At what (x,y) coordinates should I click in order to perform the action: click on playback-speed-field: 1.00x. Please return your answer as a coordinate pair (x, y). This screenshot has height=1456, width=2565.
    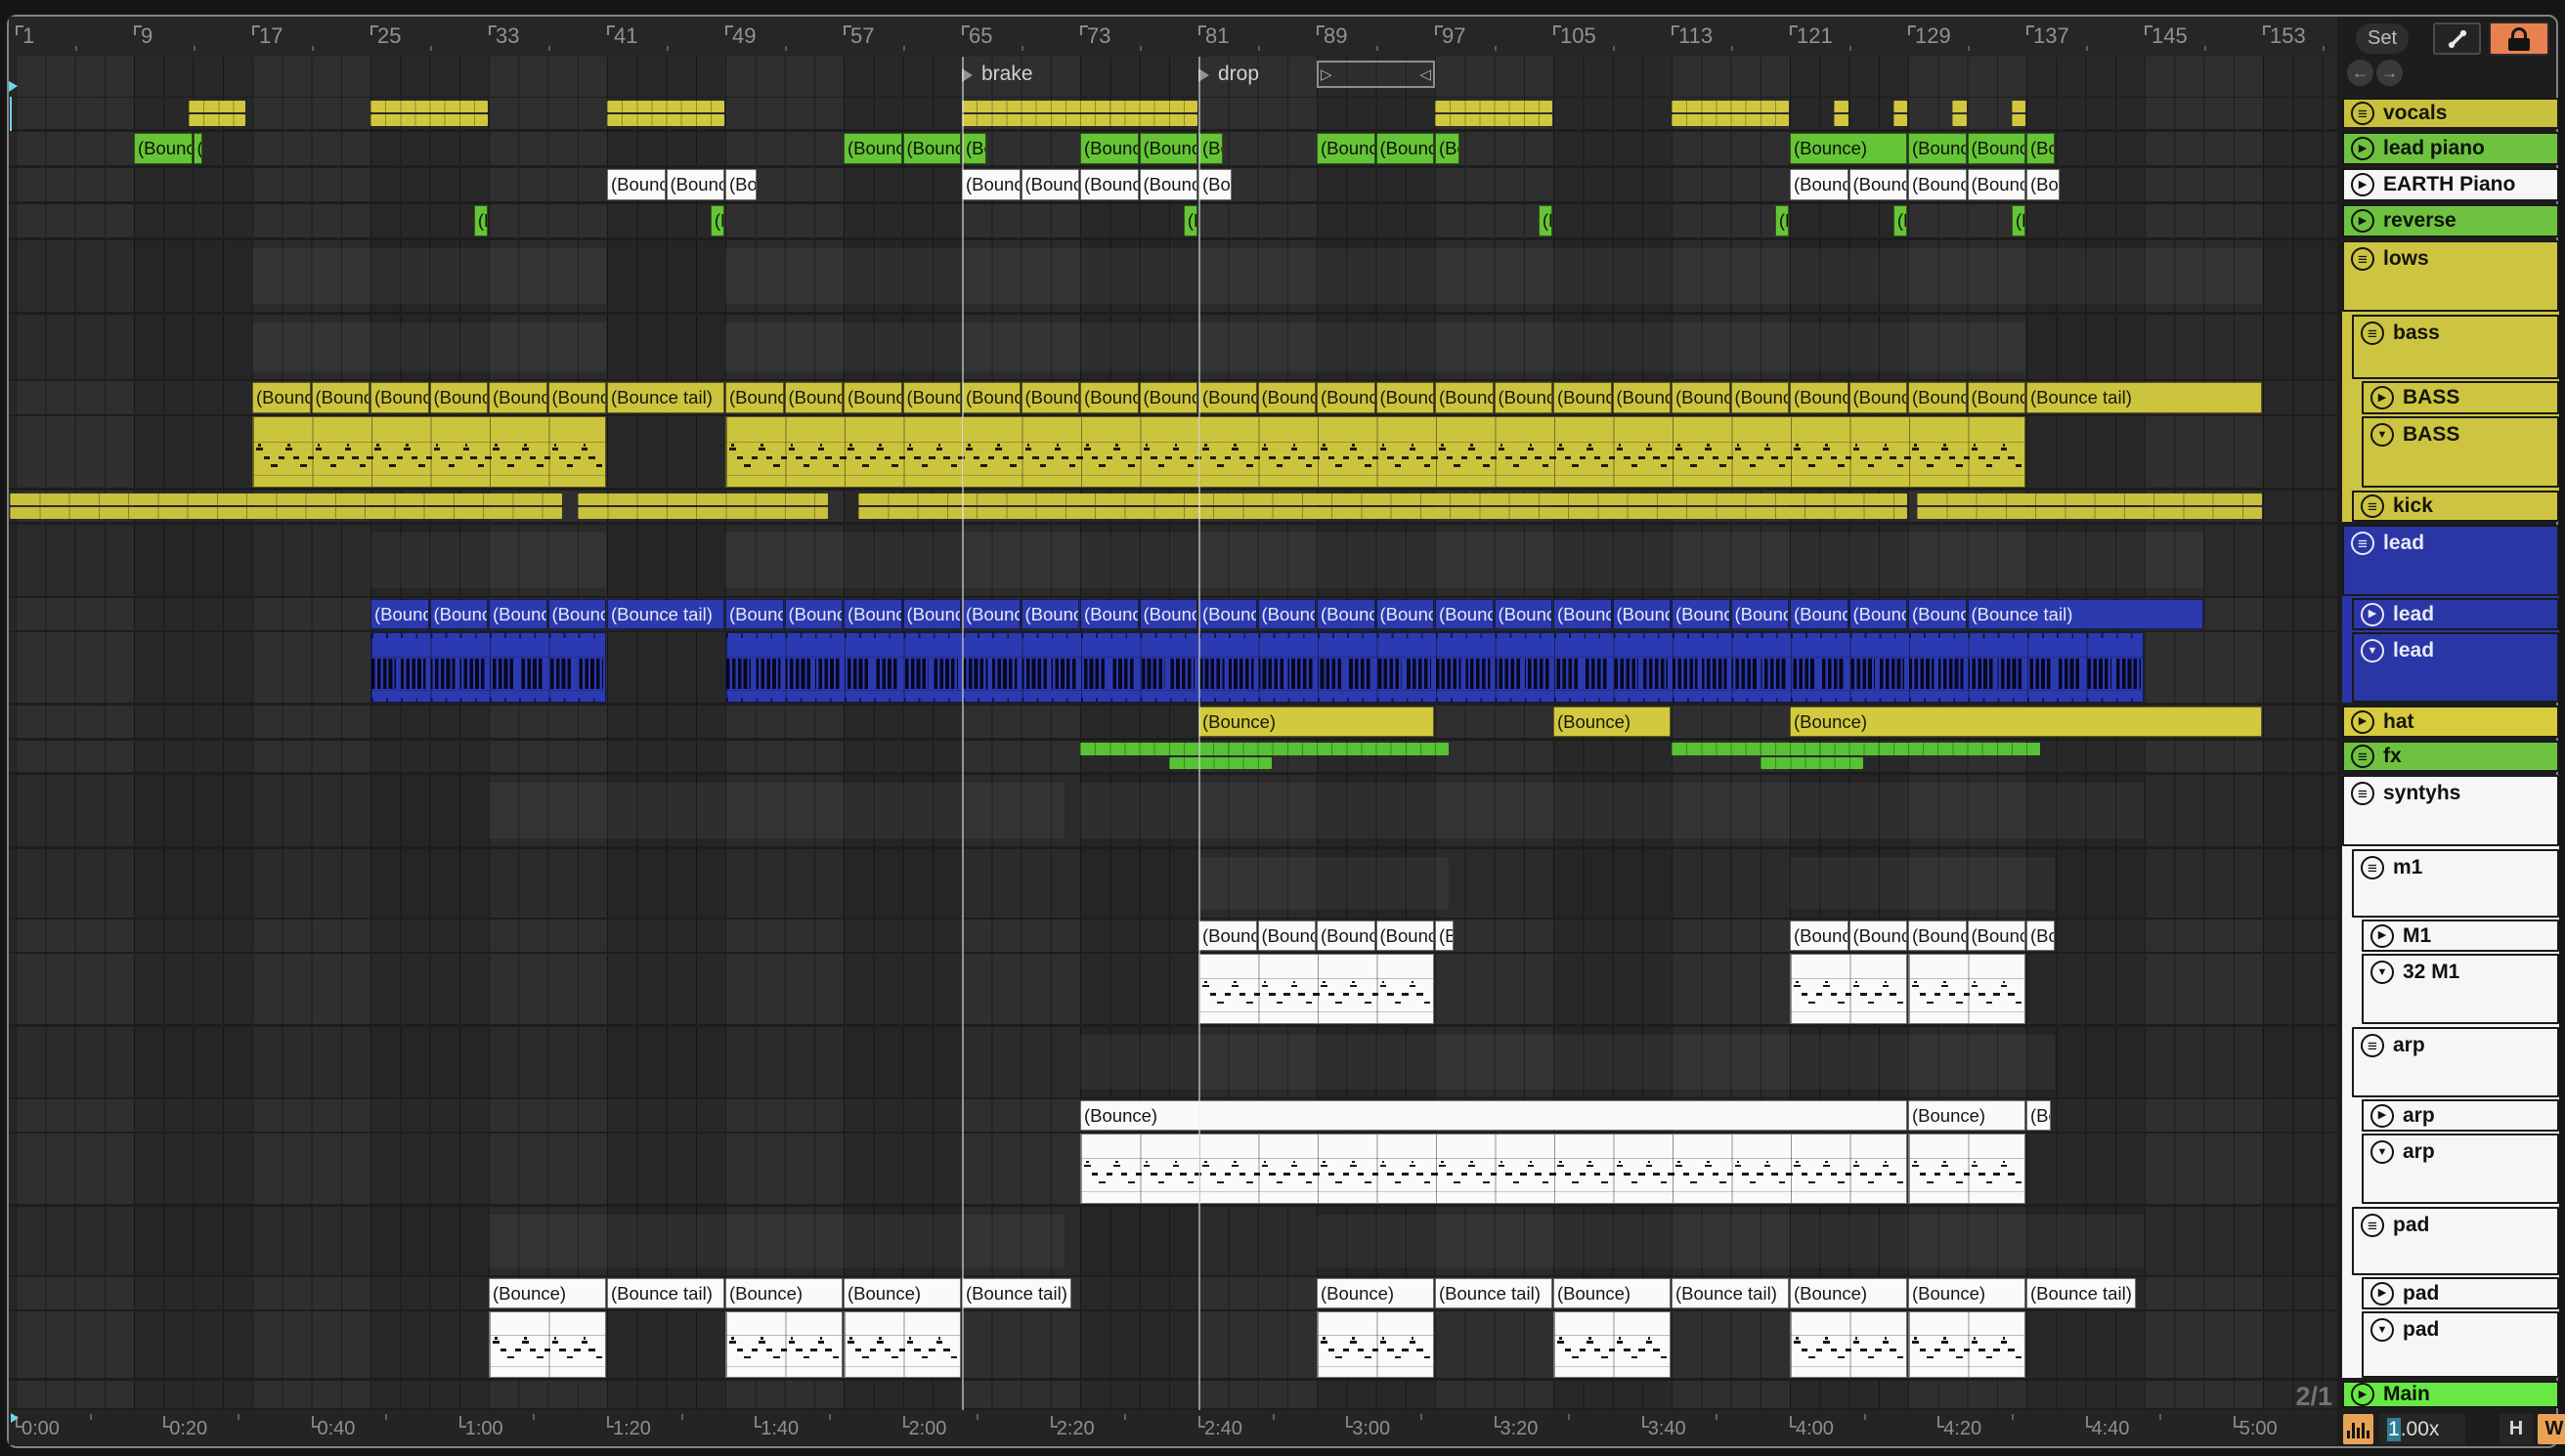
    Looking at the image, I should click on (2422, 1429).